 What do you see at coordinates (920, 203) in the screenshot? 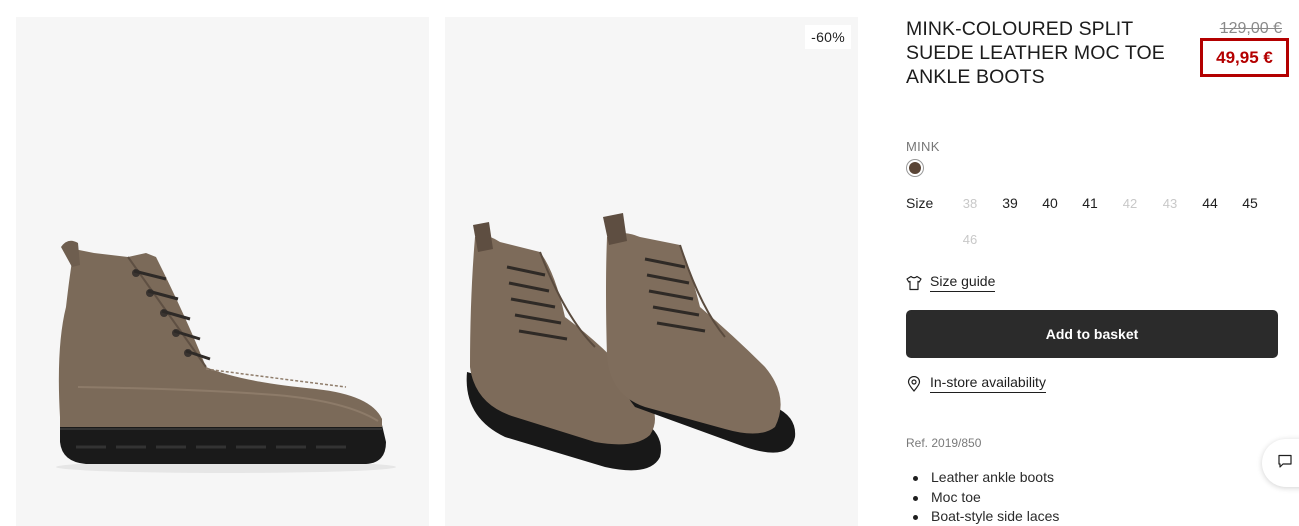
I see `size-label: Size` at bounding box center [920, 203].